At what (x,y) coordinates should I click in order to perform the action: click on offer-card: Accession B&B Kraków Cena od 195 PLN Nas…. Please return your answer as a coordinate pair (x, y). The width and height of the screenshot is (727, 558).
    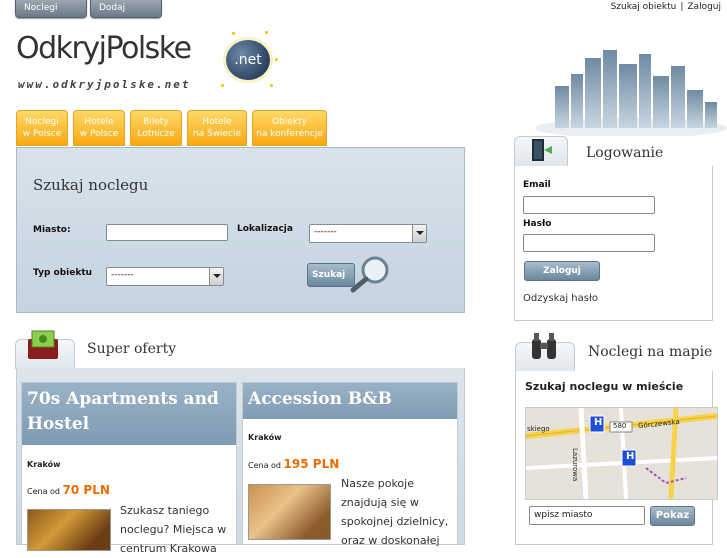
    Looking at the image, I should click on (350, 464).